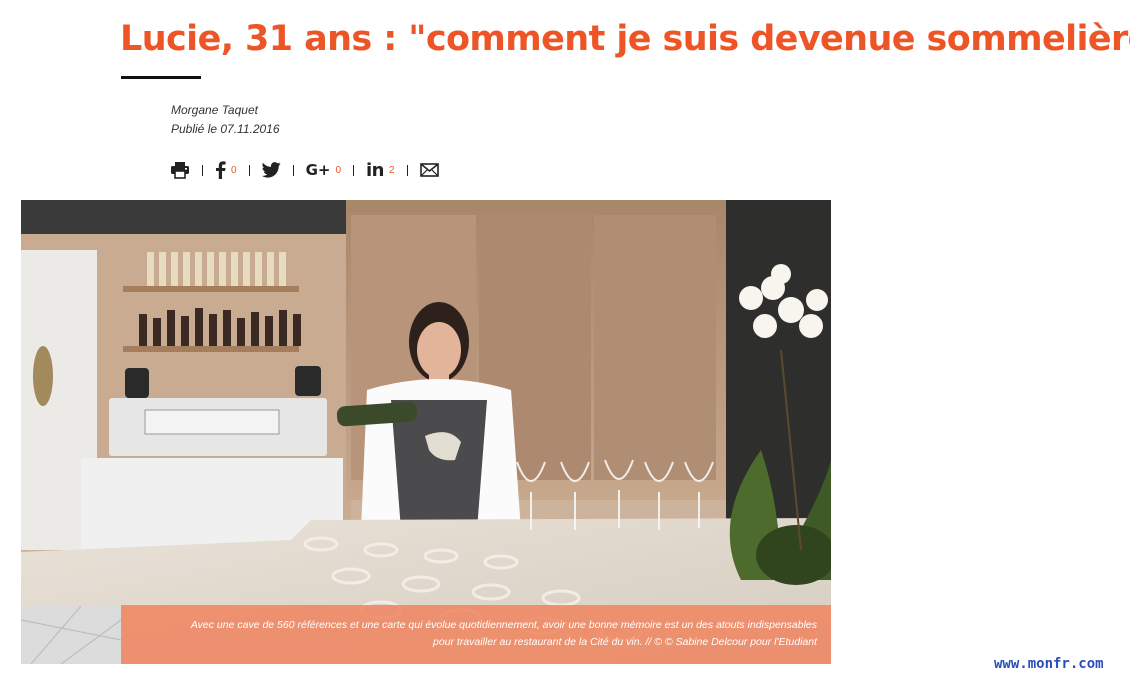 The image size is (1130, 676). What do you see at coordinates (214, 110) in the screenshot?
I see `author-name: Morgane Taquet` at bounding box center [214, 110].